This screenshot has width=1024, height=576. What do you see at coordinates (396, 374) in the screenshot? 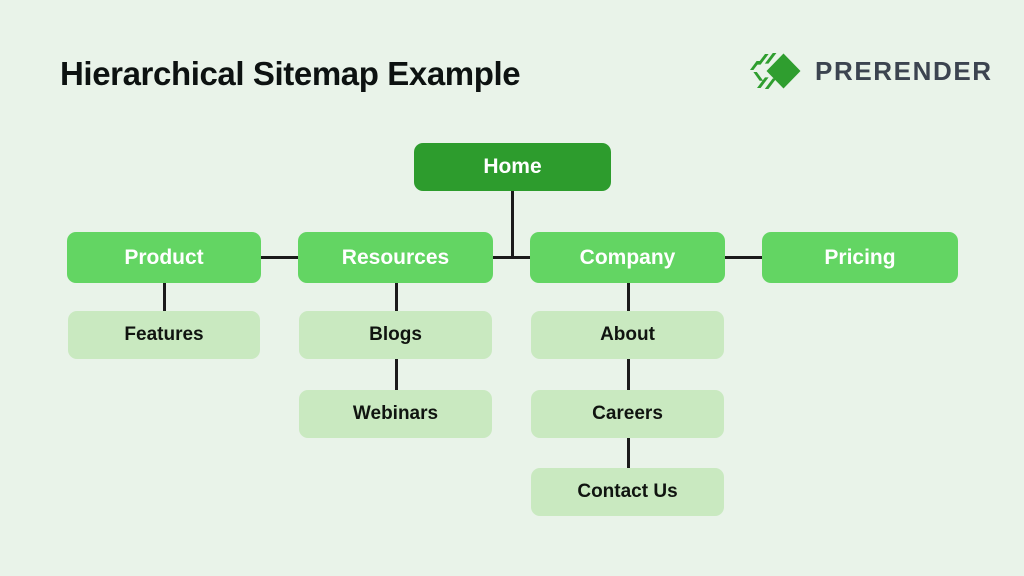
I see `connector-blogs-to-webinars` at bounding box center [396, 374].